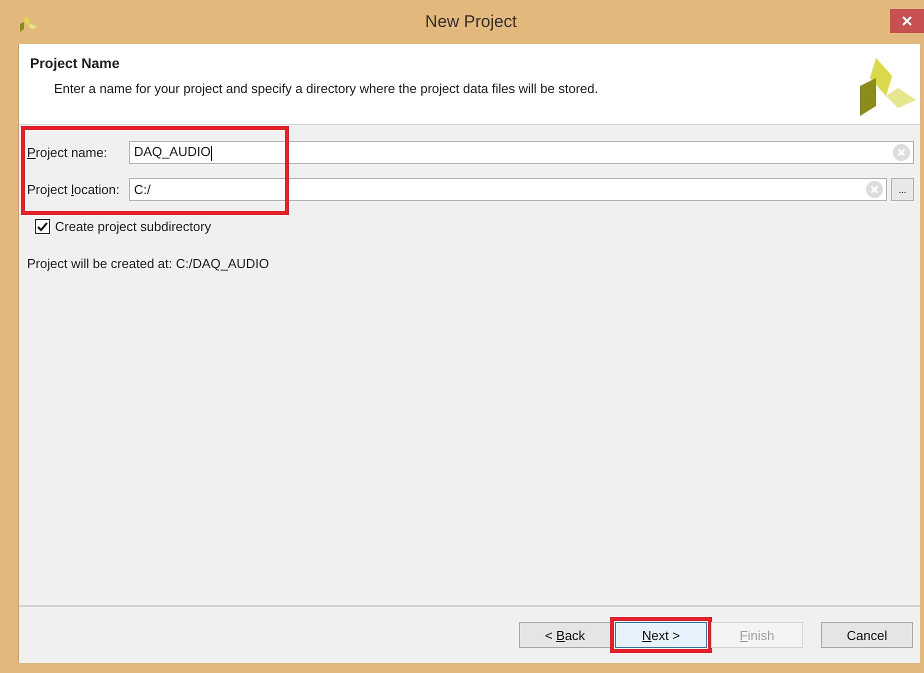  I want to click on field-label: Project name:, so click(67, 152).